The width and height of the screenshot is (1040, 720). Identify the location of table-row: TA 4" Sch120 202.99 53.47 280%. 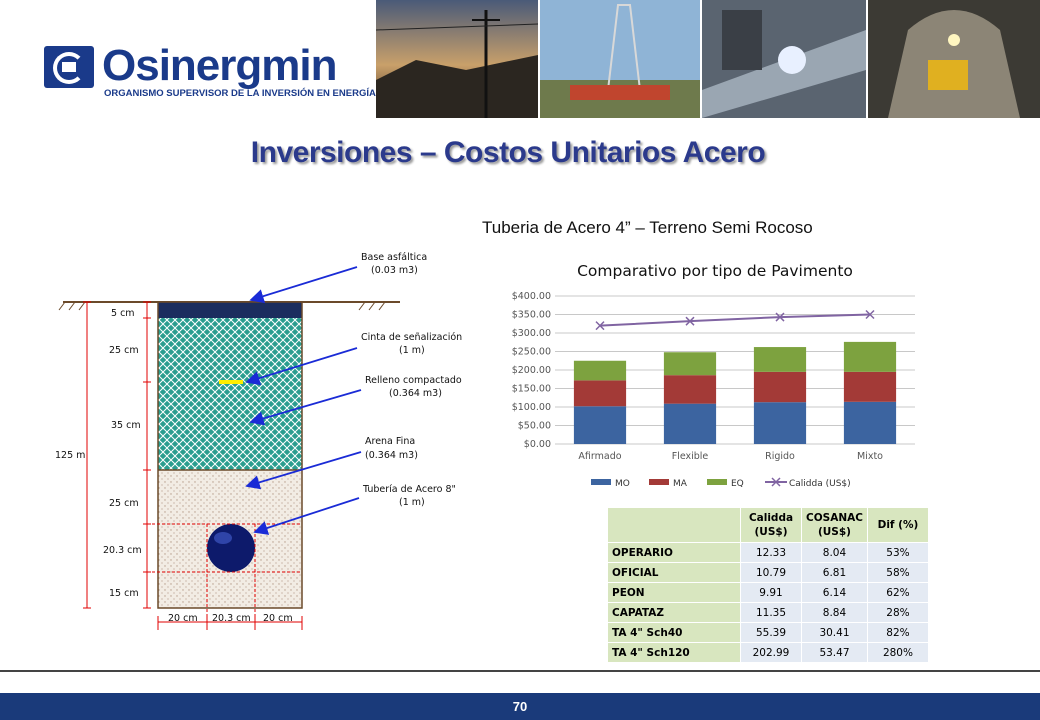
(768, 652).